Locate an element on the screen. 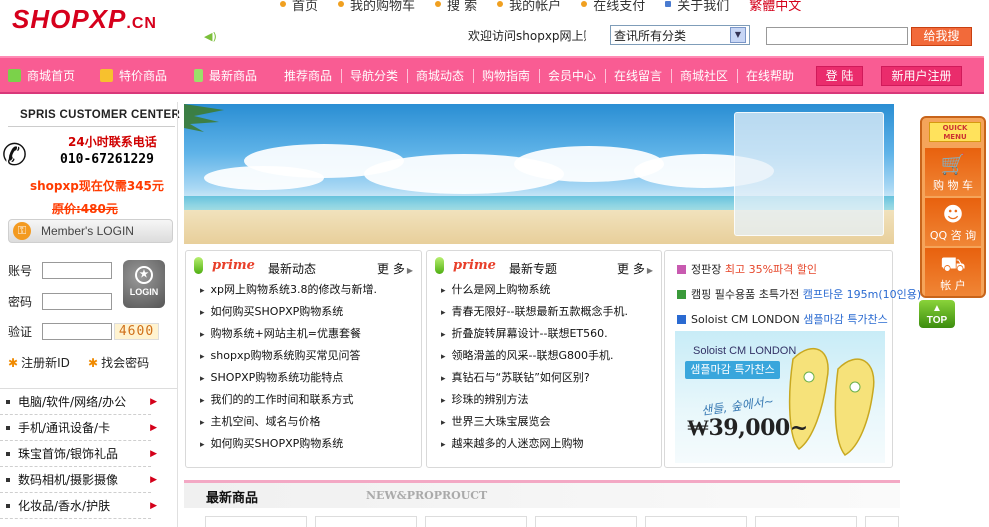 This screenshot has width=989, height=527. category-item: 珠宝首饰/银饰礼品 ▶ is located at coordinates (78, 454).